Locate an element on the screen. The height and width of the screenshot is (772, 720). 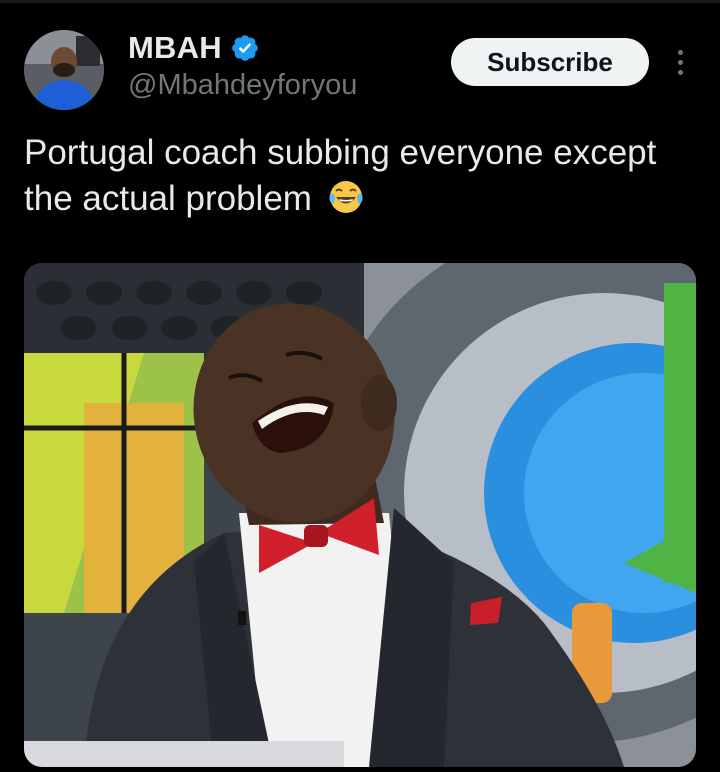
avatar-photo is located at coordinates (64, 70).